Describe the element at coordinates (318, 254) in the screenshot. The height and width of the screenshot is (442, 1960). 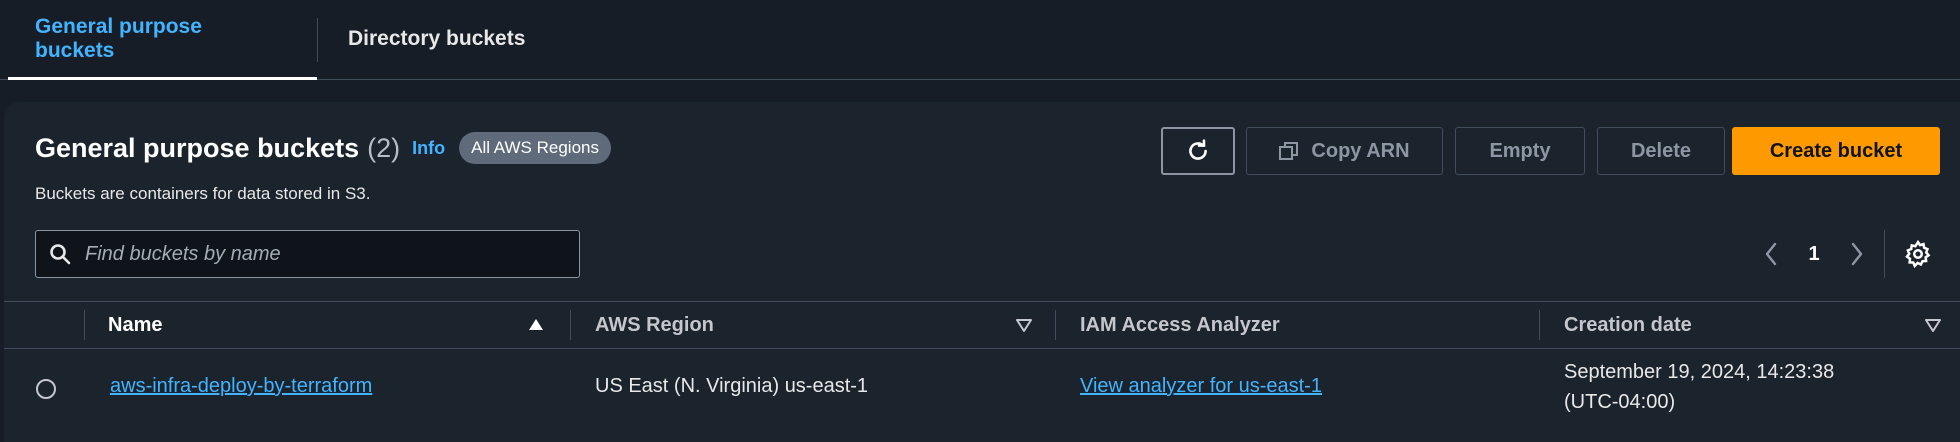
I see `search-input` at that location.